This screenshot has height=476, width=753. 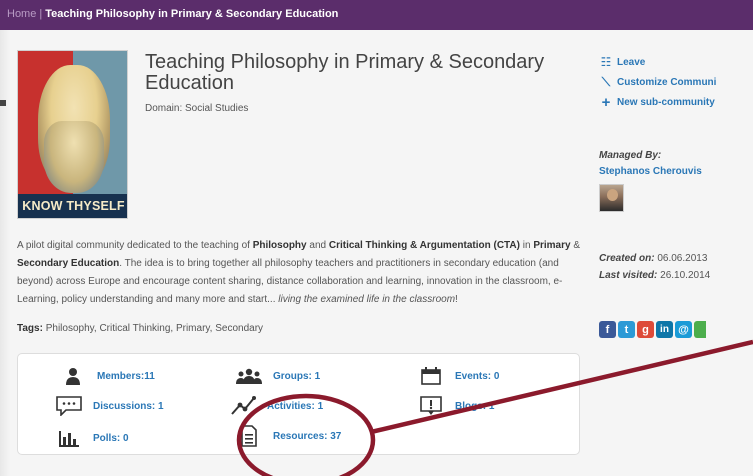 I want to click on desc-text: &, so click(x=575, y=245).